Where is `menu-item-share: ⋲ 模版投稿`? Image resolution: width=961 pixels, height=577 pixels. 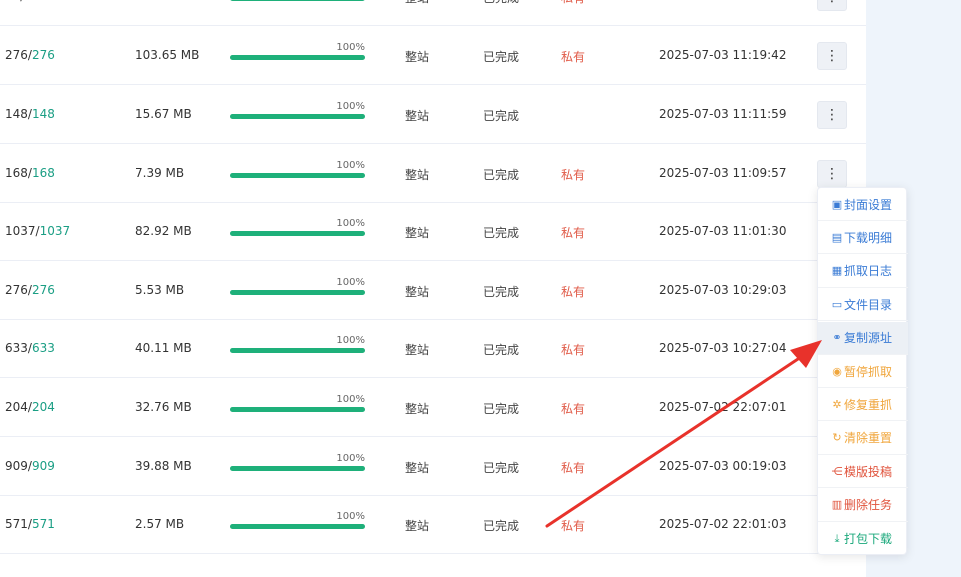
menu-item-share: ⋲ 模版投稿 is located at coordinates (863, 472).